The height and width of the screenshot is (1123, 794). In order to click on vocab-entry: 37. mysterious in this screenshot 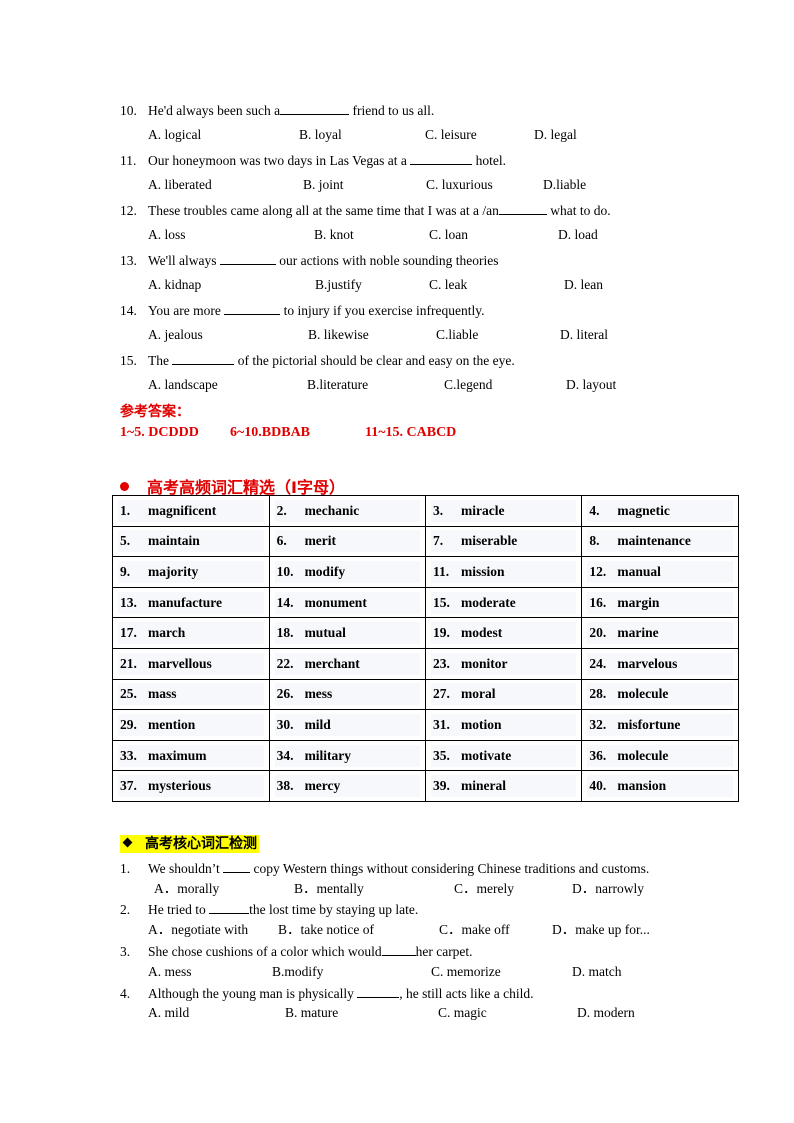, I will do `click(191, 786)`.